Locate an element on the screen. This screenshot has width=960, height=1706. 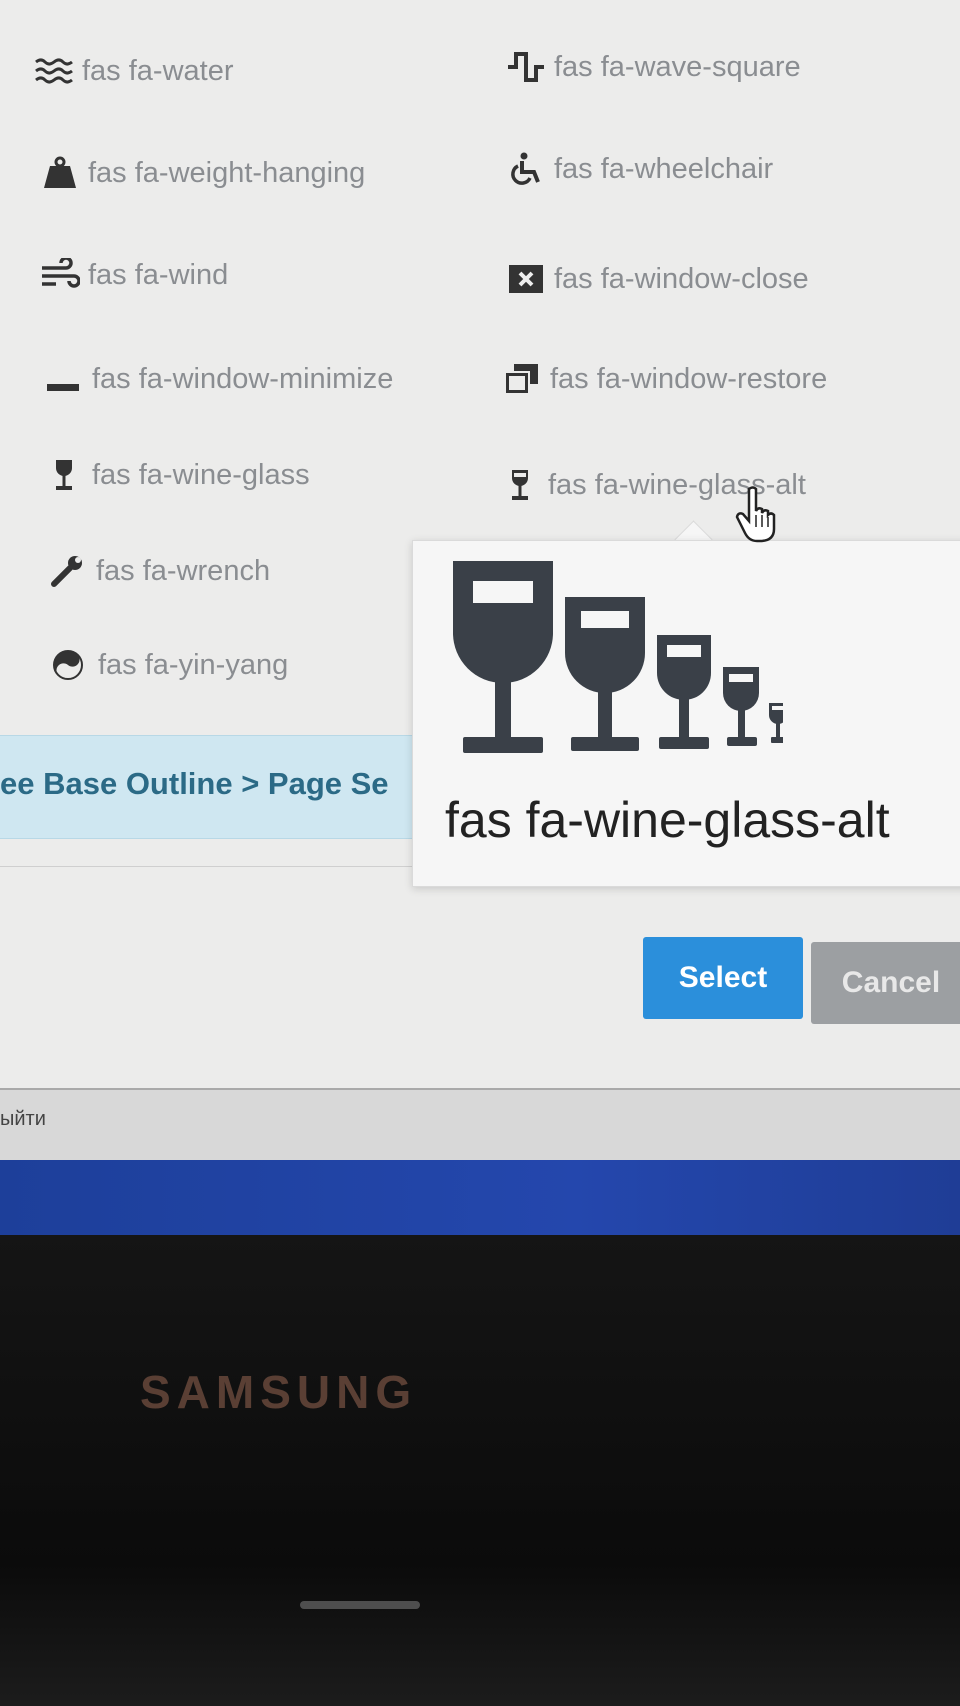
icon-option-label: fas fa-weight-hanging is located at coordinates (227, 172).